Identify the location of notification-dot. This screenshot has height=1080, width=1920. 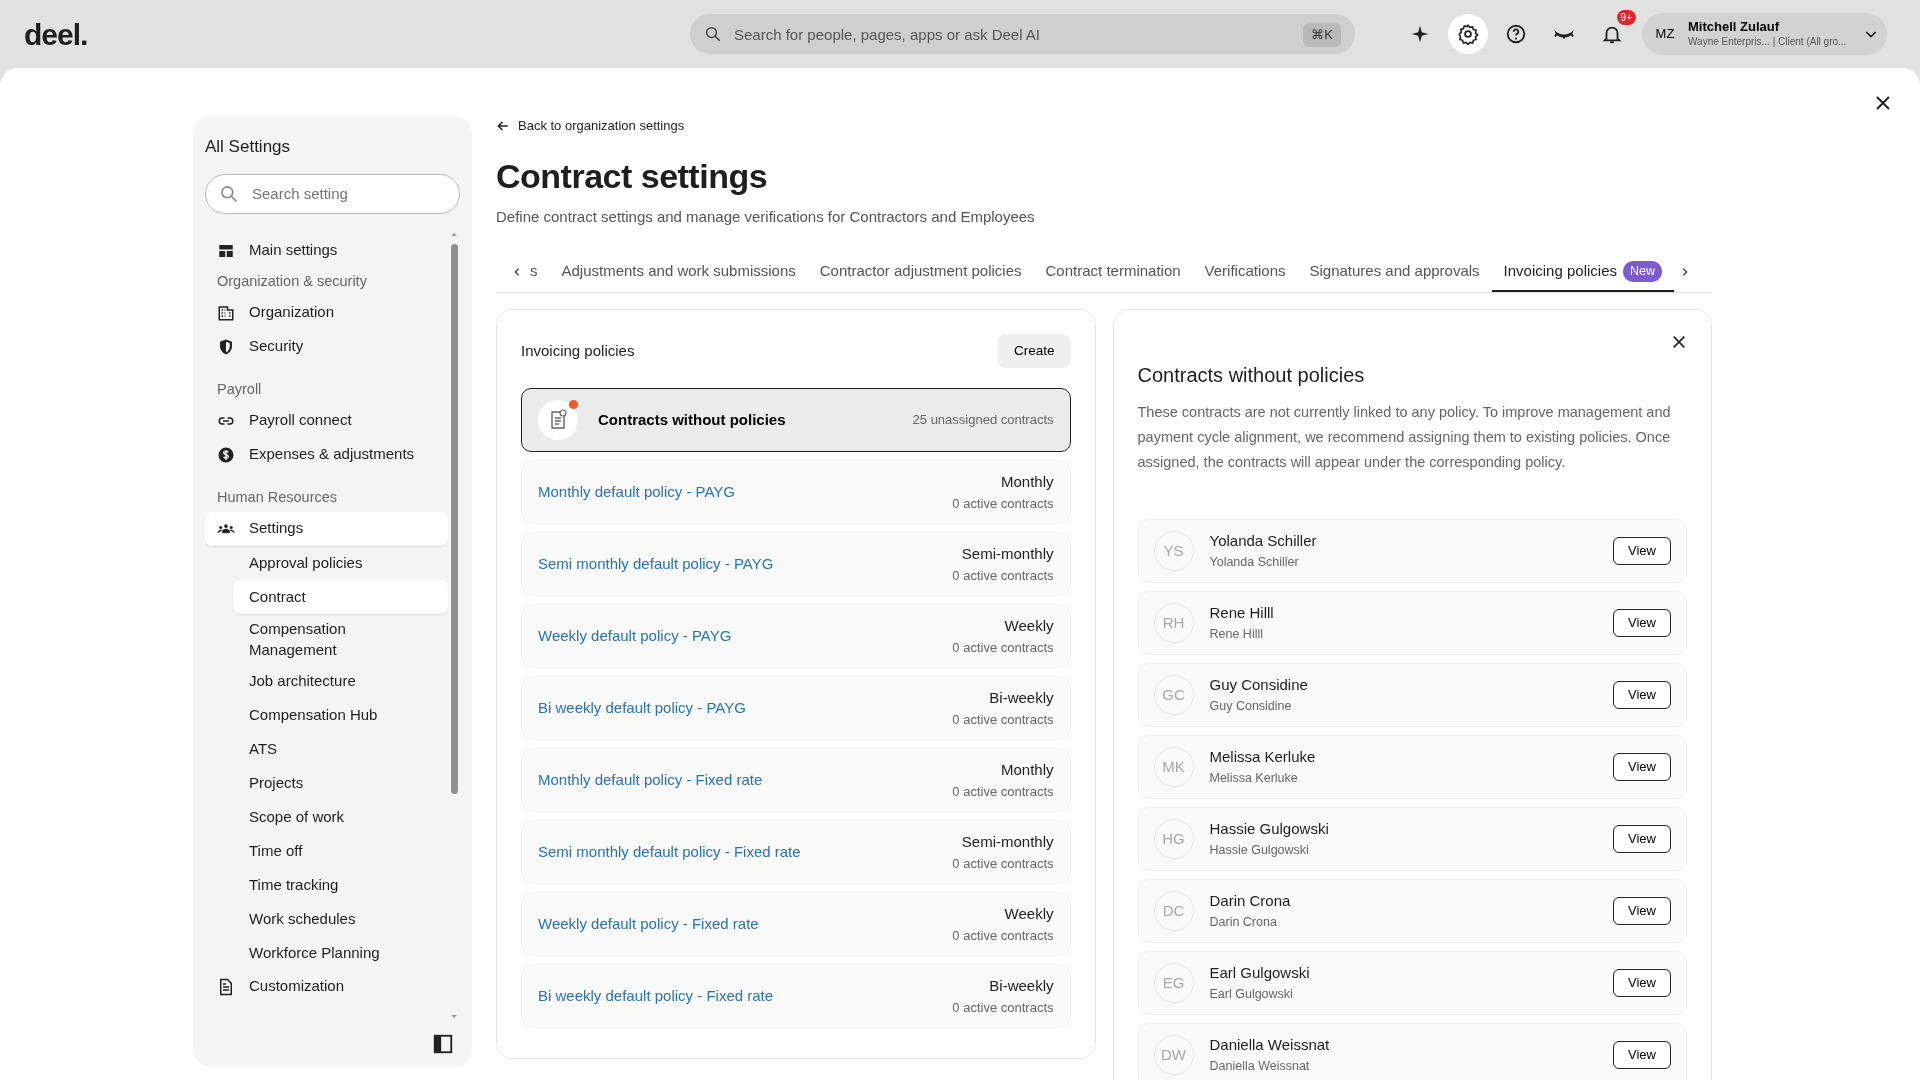
(573, 404).